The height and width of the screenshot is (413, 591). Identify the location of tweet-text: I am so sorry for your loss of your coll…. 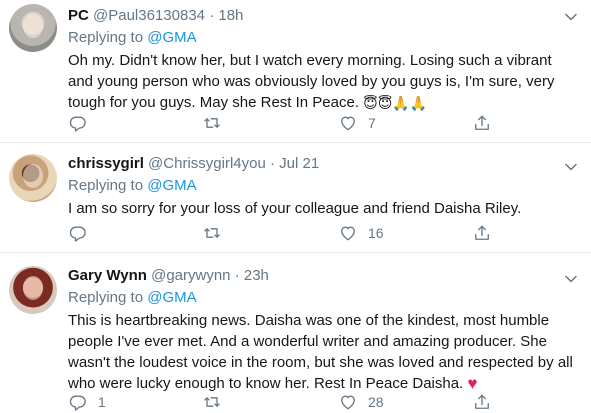
(322, 208).